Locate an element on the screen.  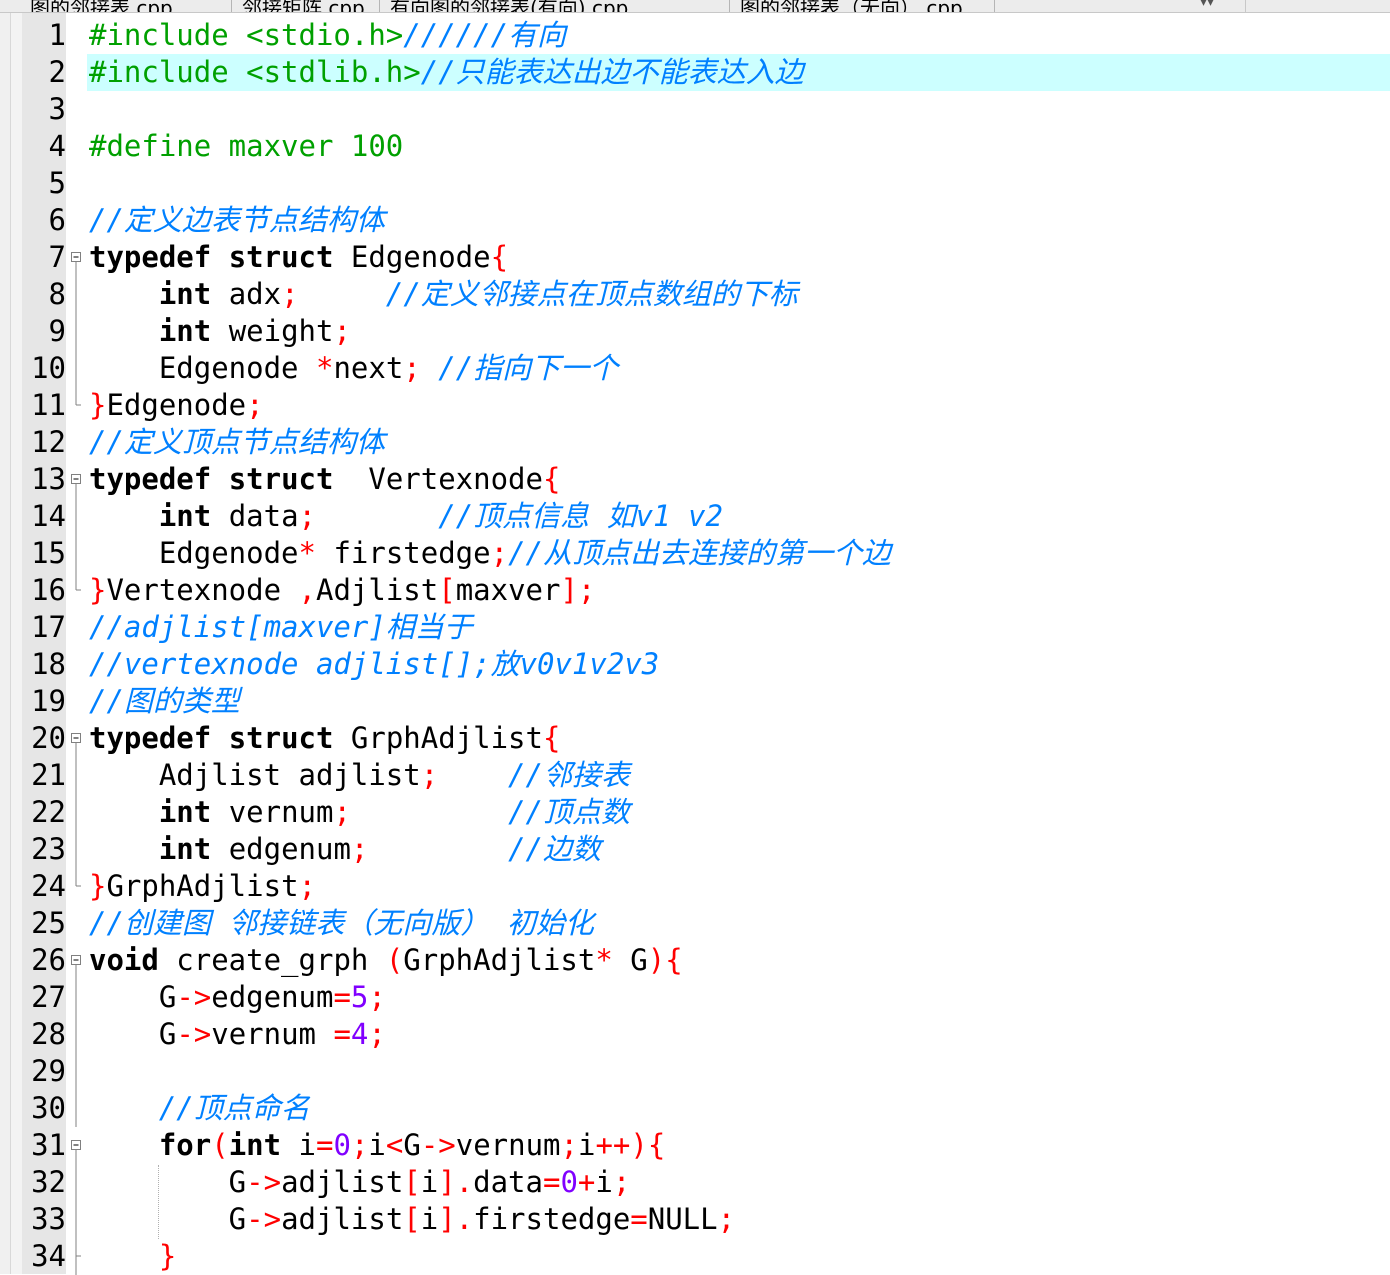
code-line: 7 typedef struct Edgenode{ is located at coordinates (695, 257).